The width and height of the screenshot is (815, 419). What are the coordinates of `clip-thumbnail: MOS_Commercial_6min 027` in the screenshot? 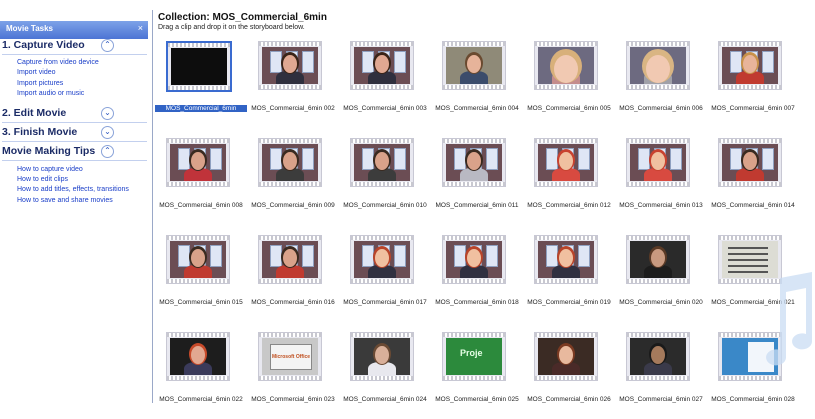 It's located at (661, 374).